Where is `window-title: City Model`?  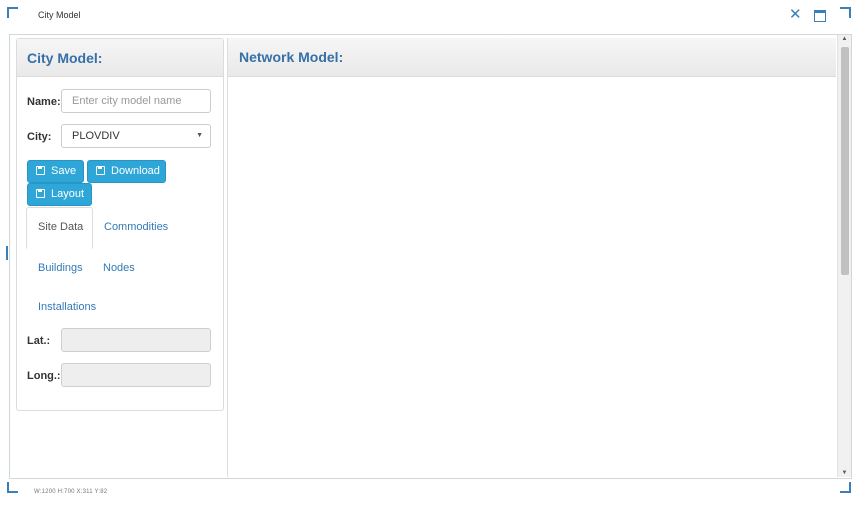
window-title: City Model is located at coordinates (59, 15).